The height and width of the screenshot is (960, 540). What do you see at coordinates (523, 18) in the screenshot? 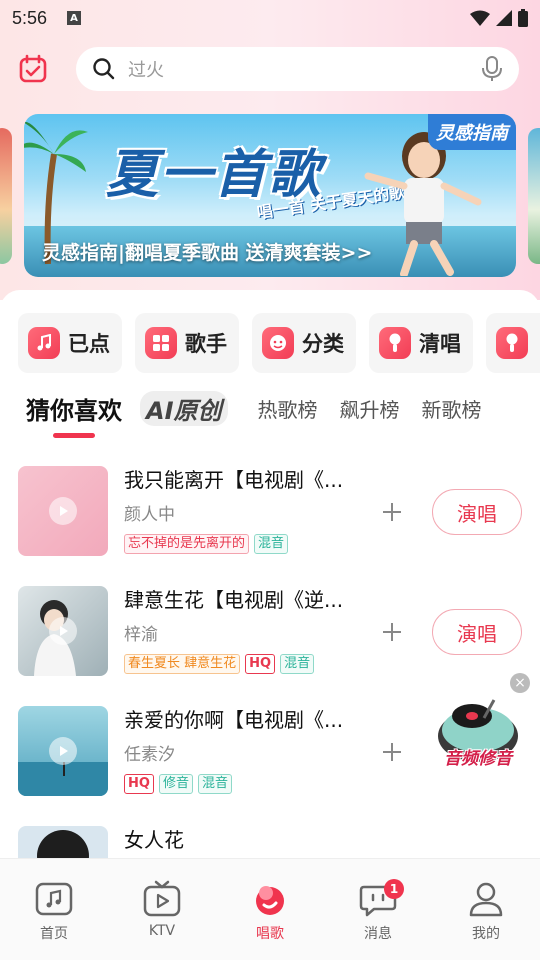
I see `battery-icon` at bounding box center [523, 18].